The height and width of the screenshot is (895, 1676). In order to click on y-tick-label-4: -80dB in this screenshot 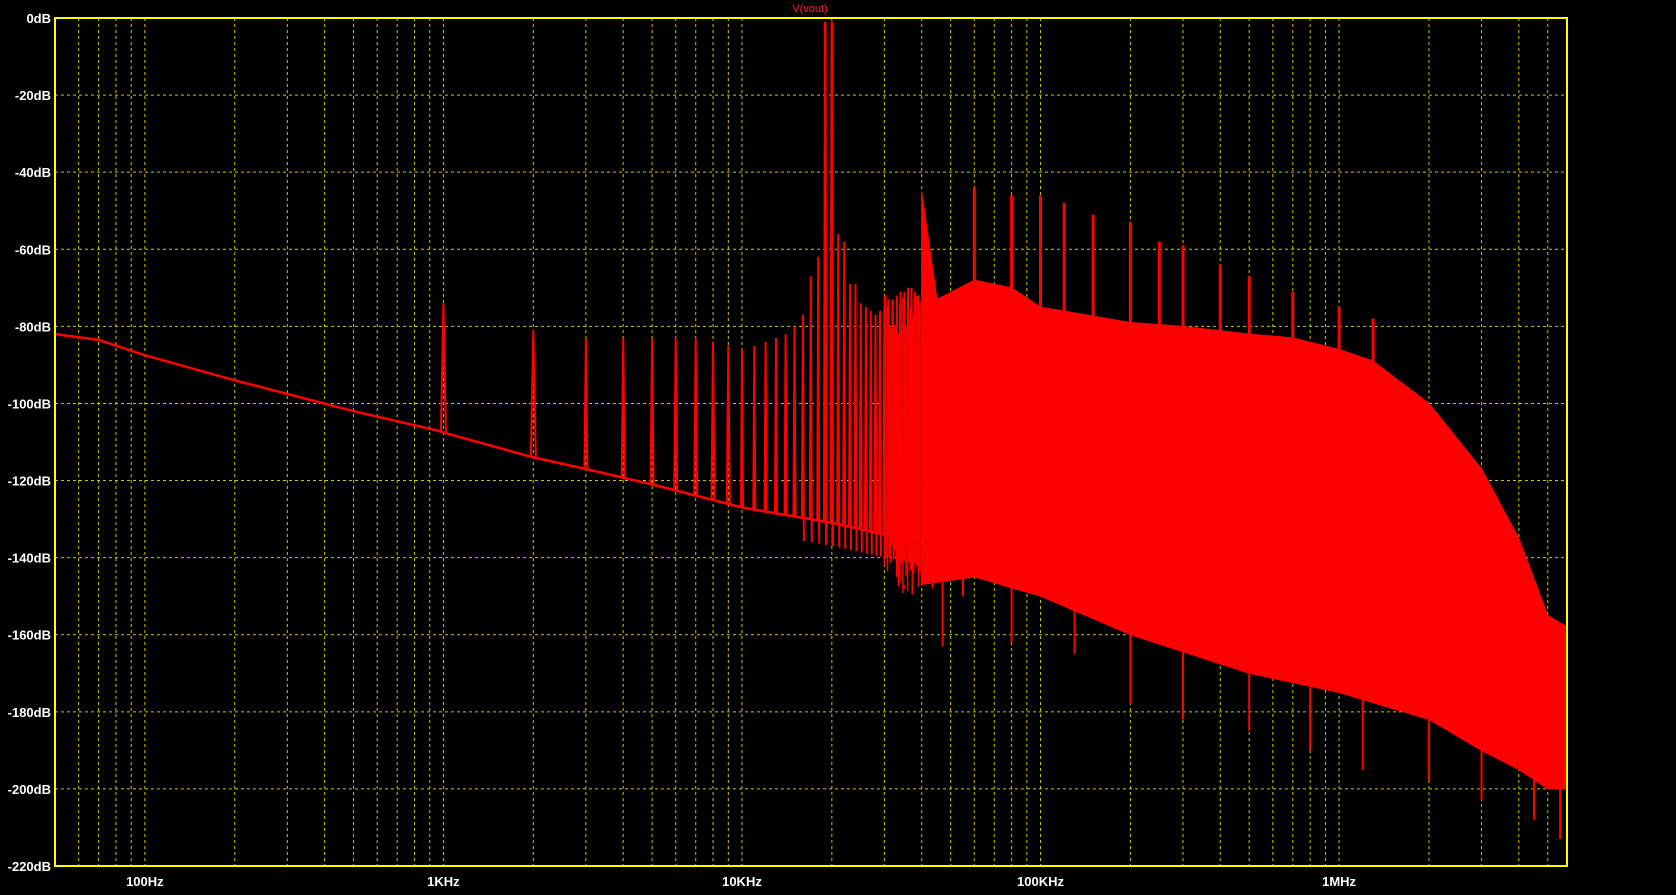, I will do `click(33, 326)`.